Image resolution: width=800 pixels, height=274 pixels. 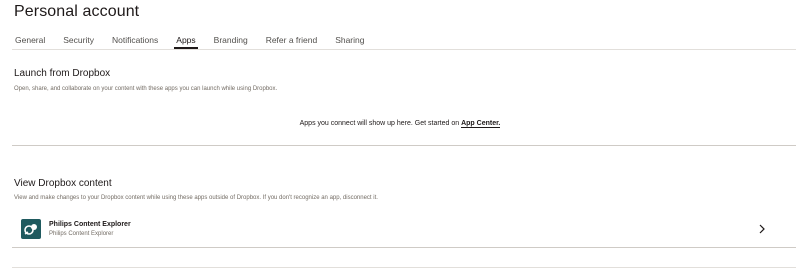 I want to click on tab-general: General, so click(x=30, y=39).